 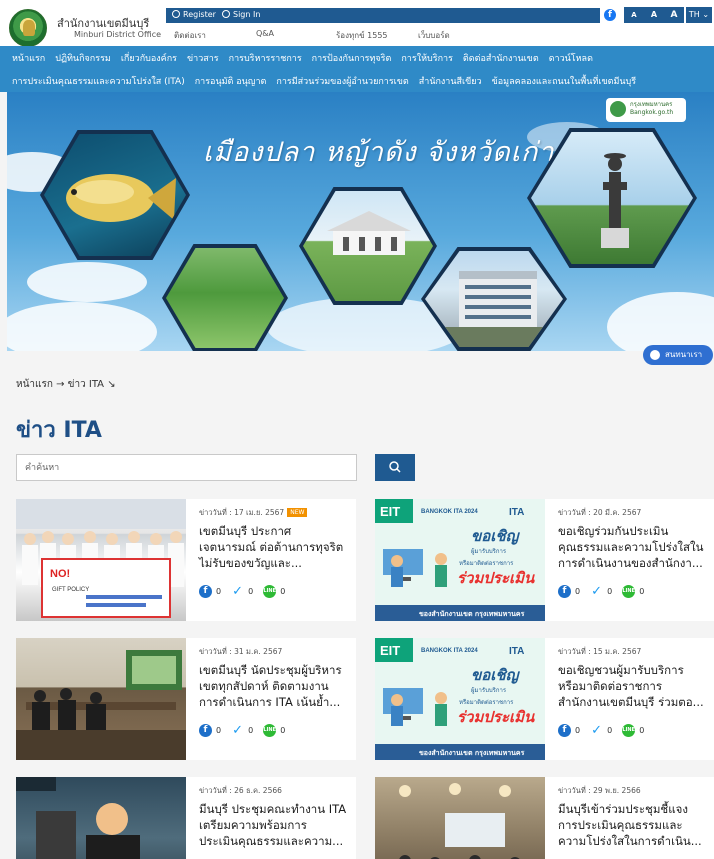 What do you see at coordinates (203, 58) in the screenshot?
I see `nav-news: ข่าวสาร` at bounding box center [203, 58].